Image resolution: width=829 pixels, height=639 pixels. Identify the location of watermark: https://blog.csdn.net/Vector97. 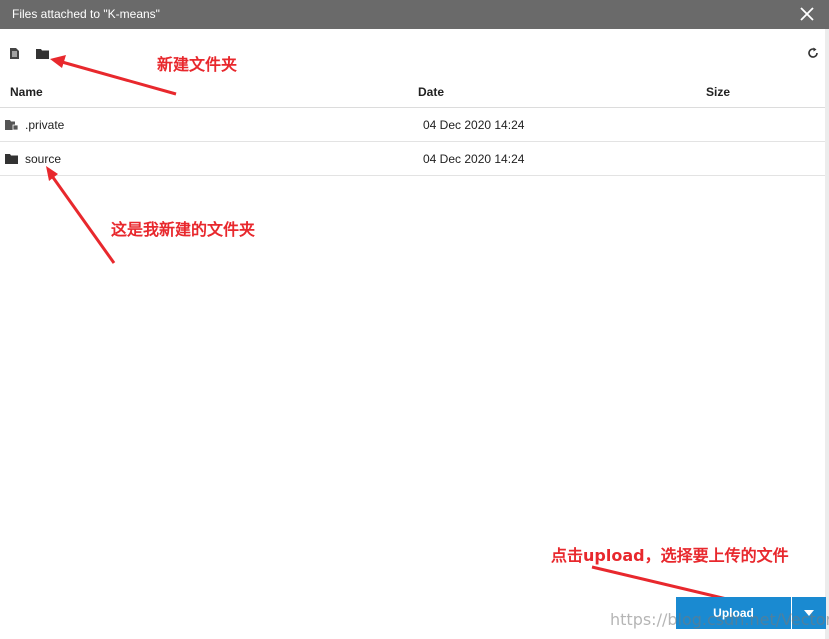
(719, 619).